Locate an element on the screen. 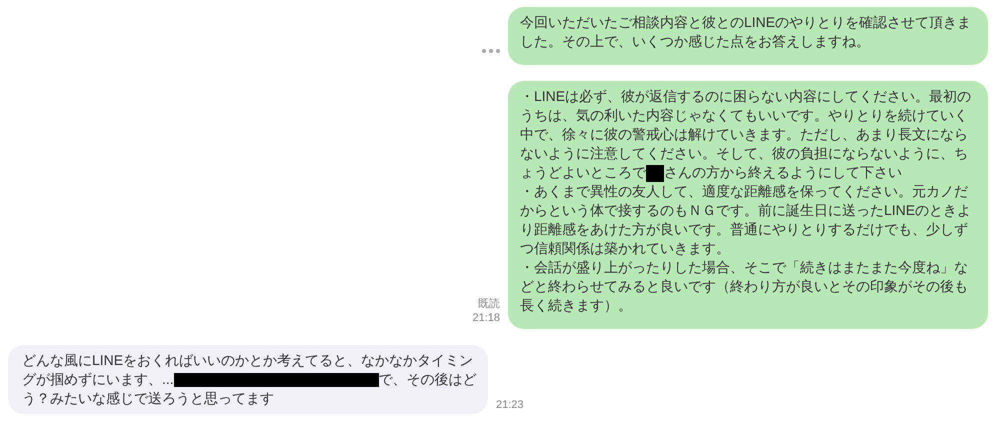  message-time: 21:18 is located at coordinates (486, 318).